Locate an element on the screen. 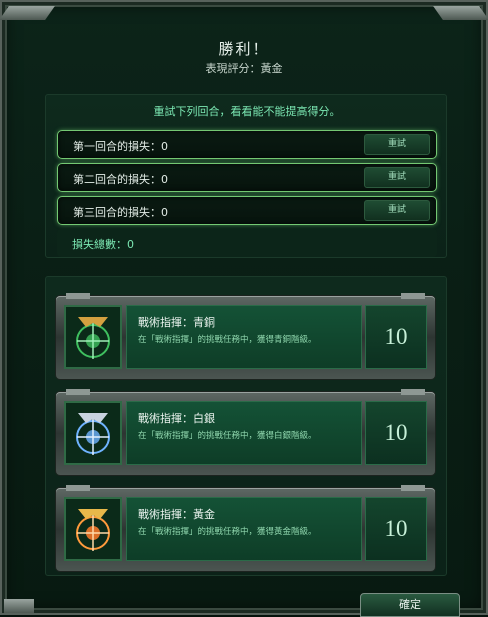 This screenshot has width=488, height=617. bronze-medal-icon is located at coordinates (93, 337).